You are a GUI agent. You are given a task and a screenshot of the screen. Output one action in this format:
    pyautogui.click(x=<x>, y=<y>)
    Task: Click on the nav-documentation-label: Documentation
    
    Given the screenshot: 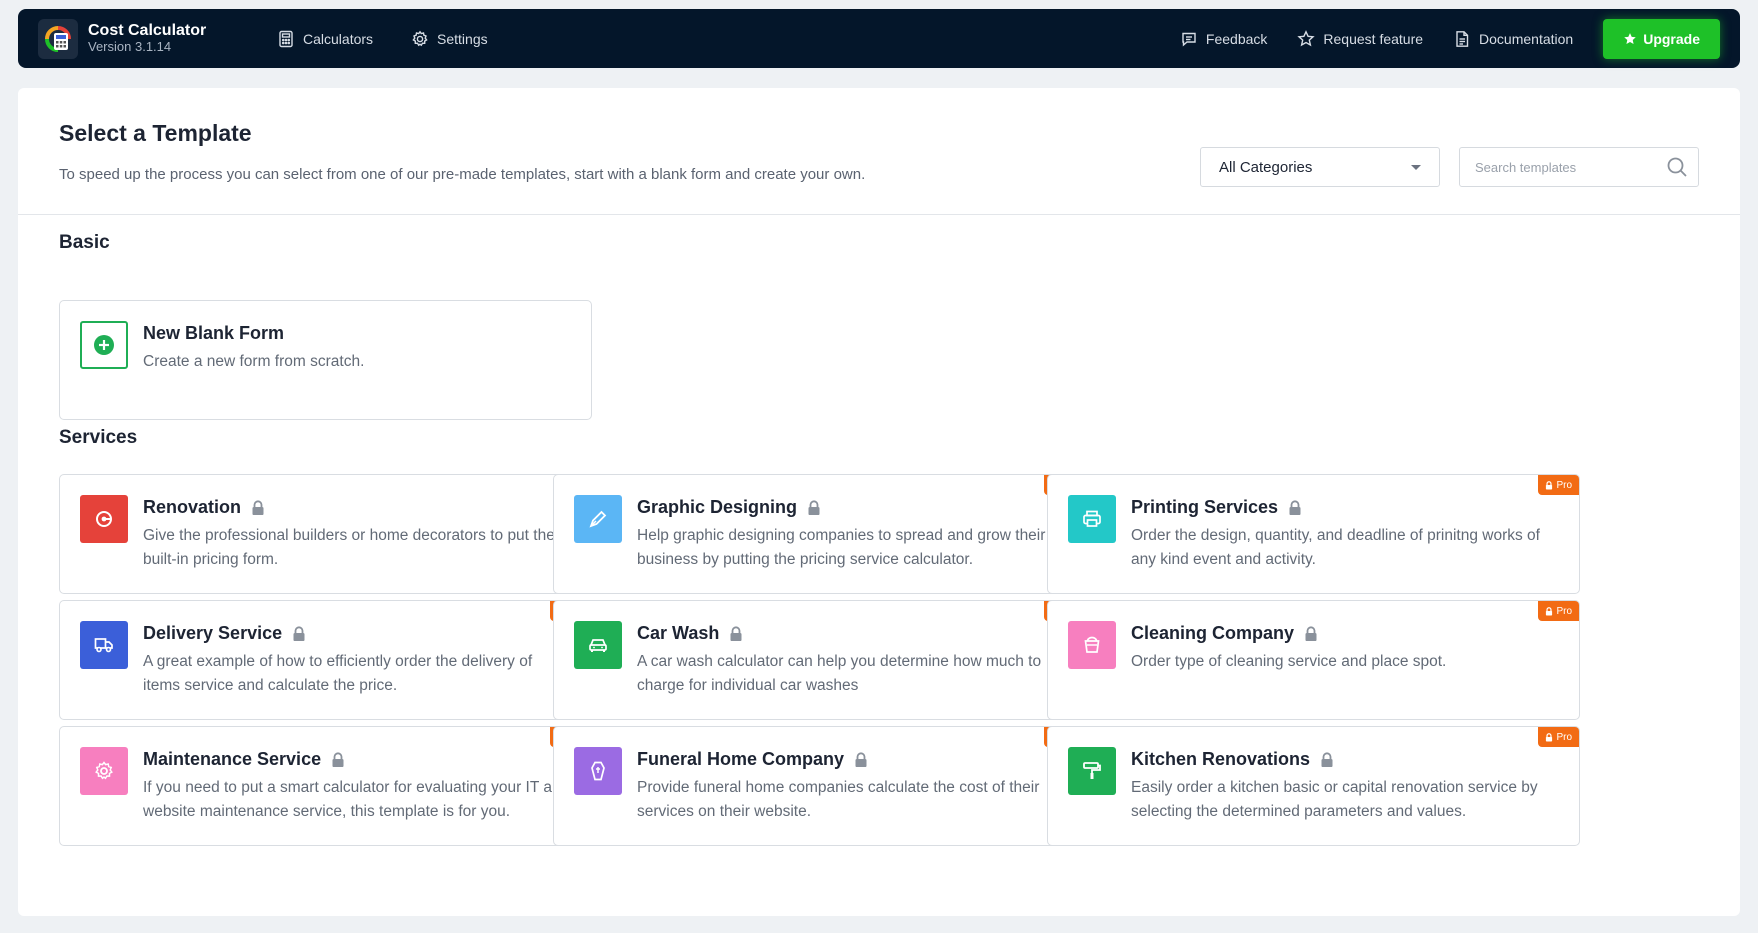 What is the action you would take?
    pyautogui.click(x=1526, y=38)
    